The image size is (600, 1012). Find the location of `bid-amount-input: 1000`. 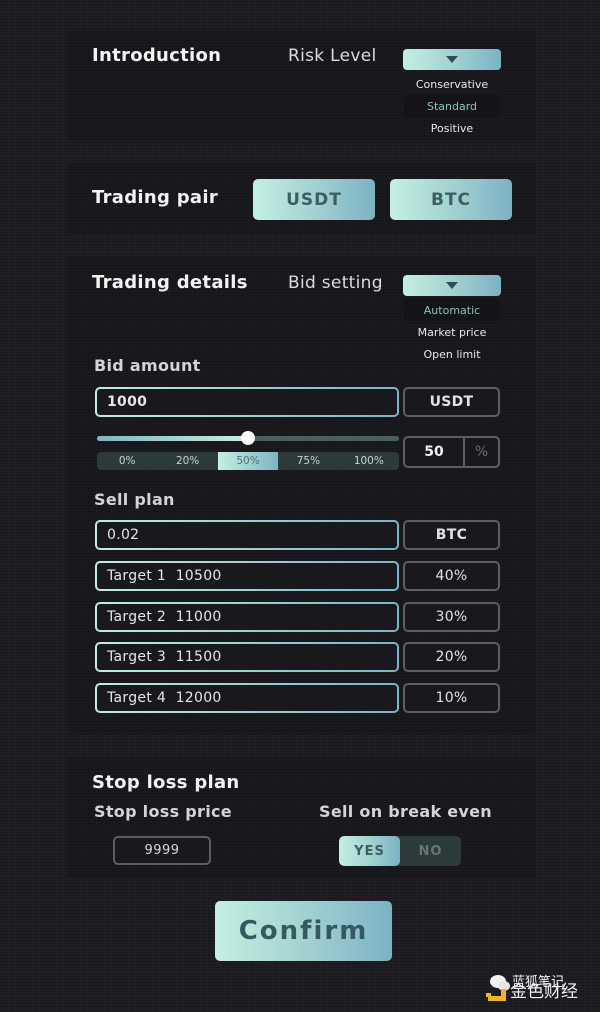

bid-amount-input: 1000 is located at coordinates (247, 402).